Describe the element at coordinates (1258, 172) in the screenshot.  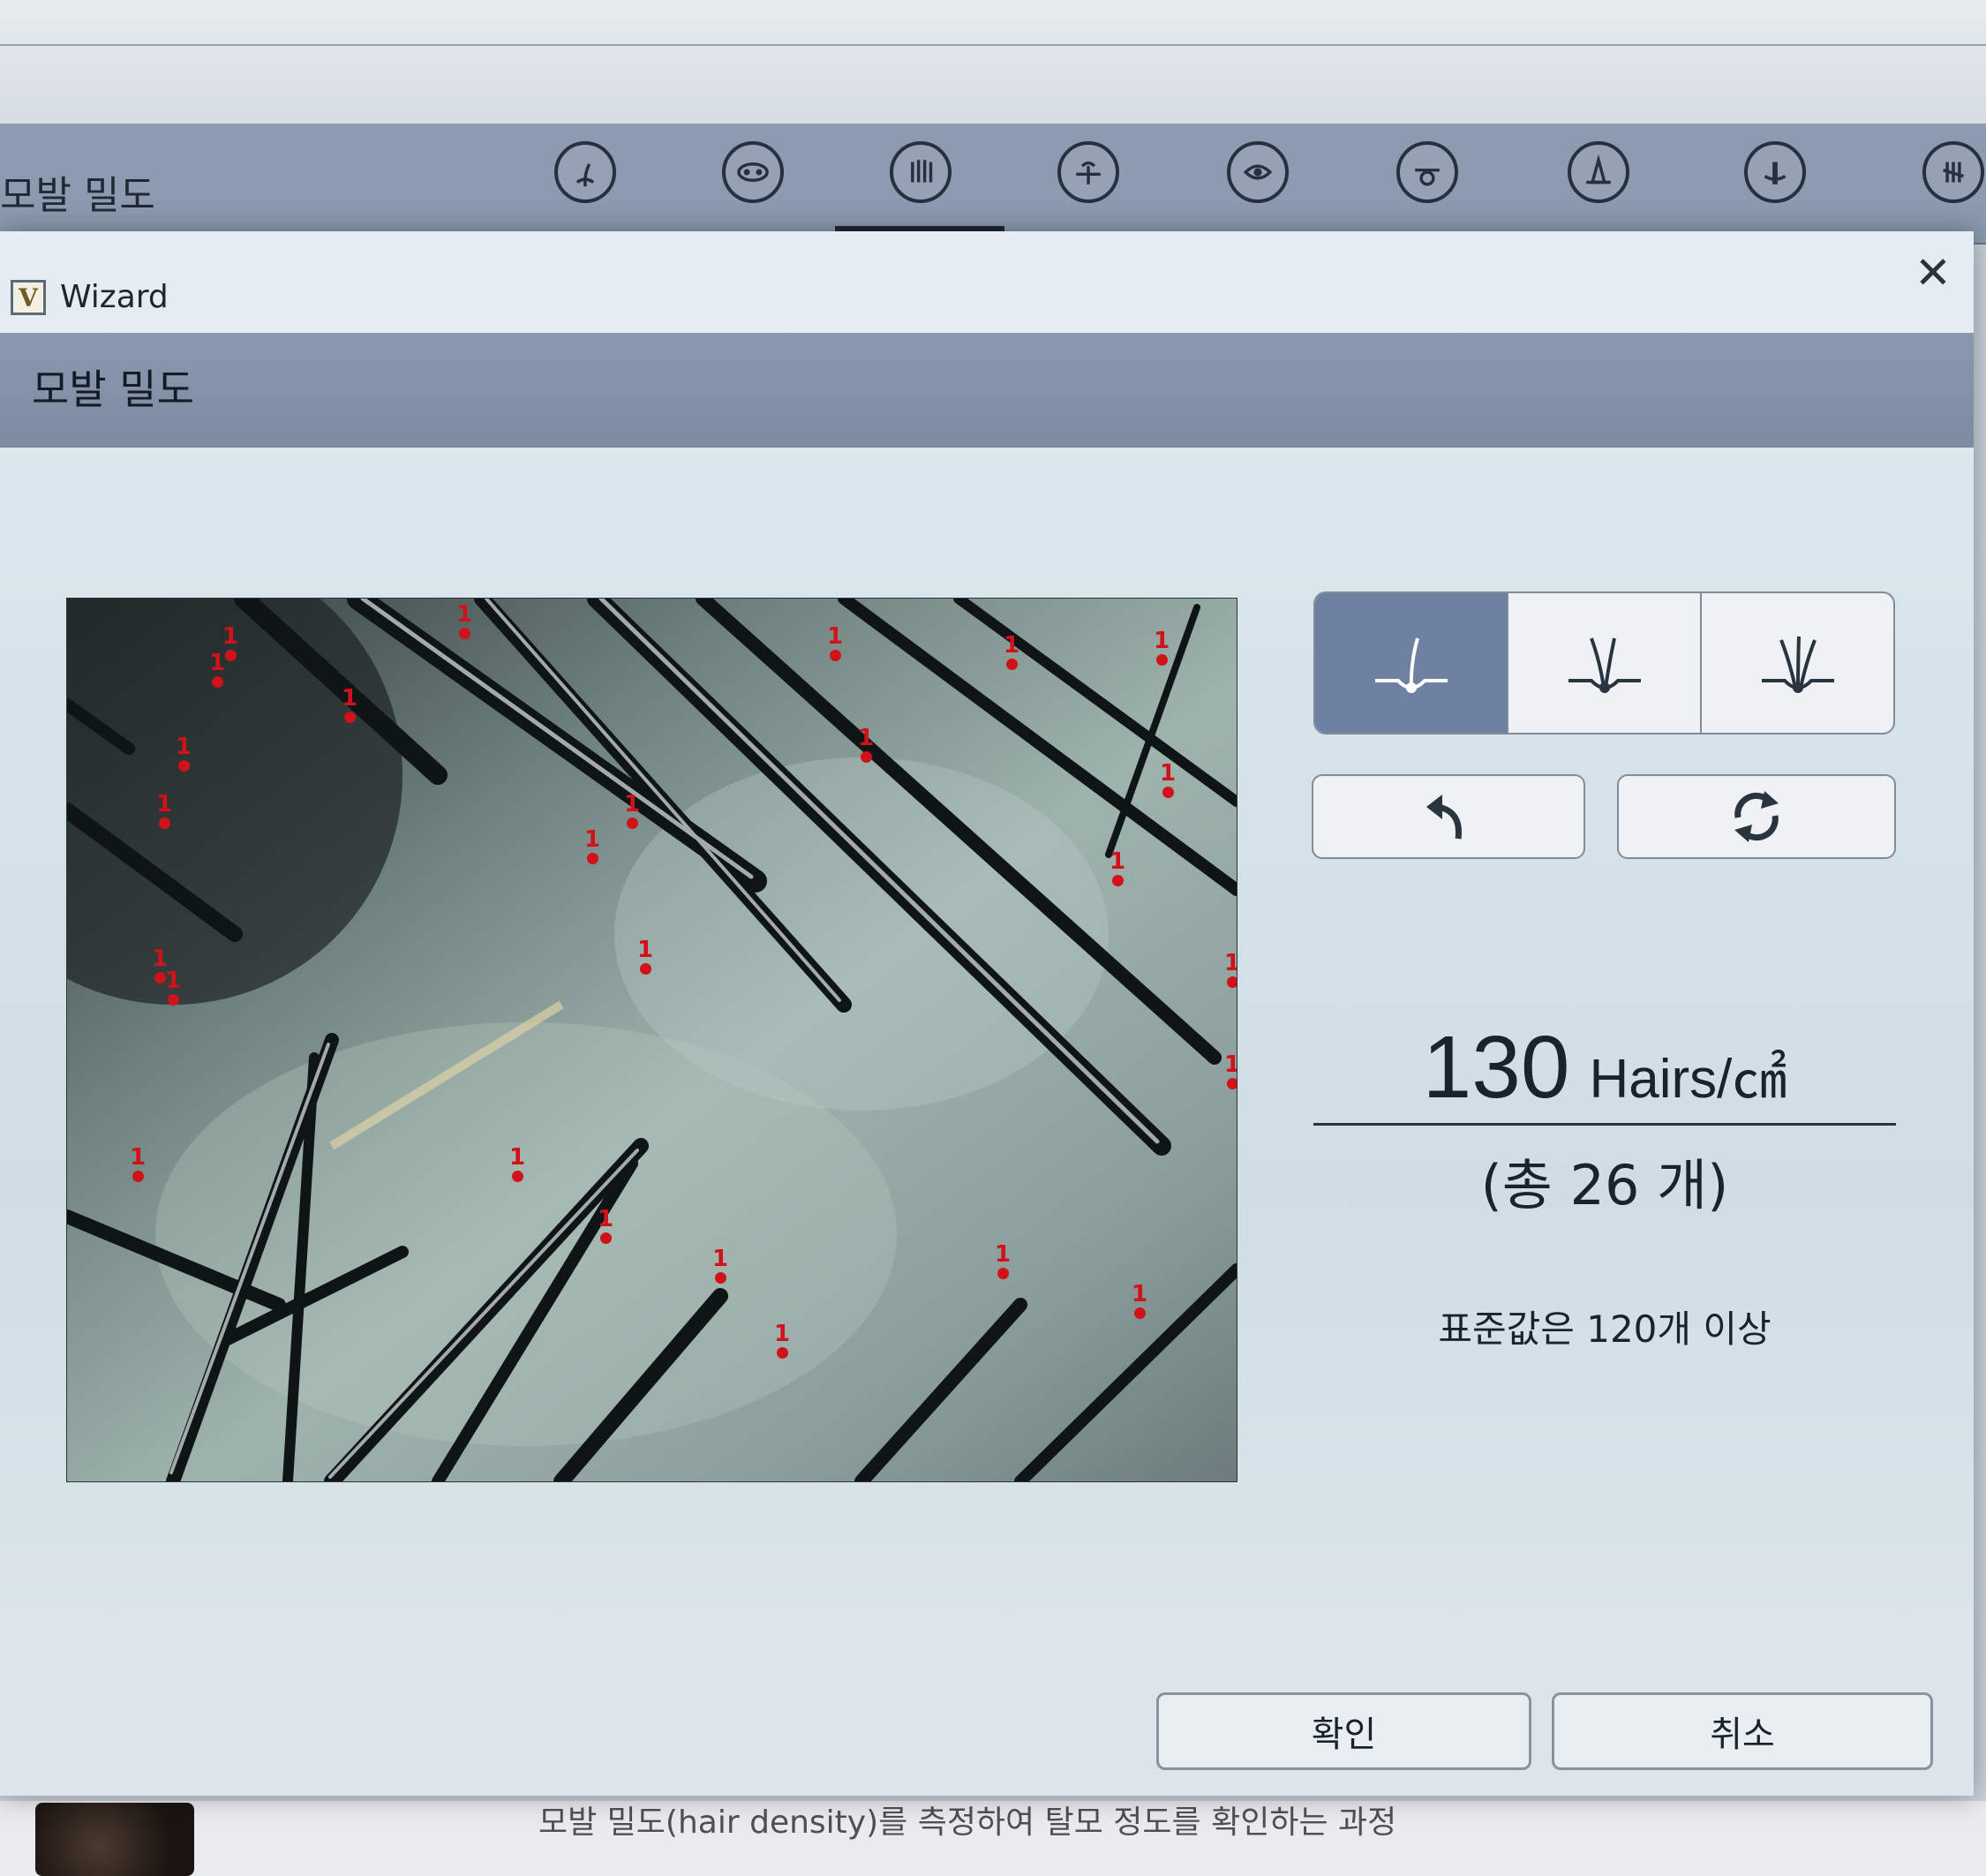
I see `scalp-pores-icon` at that location.